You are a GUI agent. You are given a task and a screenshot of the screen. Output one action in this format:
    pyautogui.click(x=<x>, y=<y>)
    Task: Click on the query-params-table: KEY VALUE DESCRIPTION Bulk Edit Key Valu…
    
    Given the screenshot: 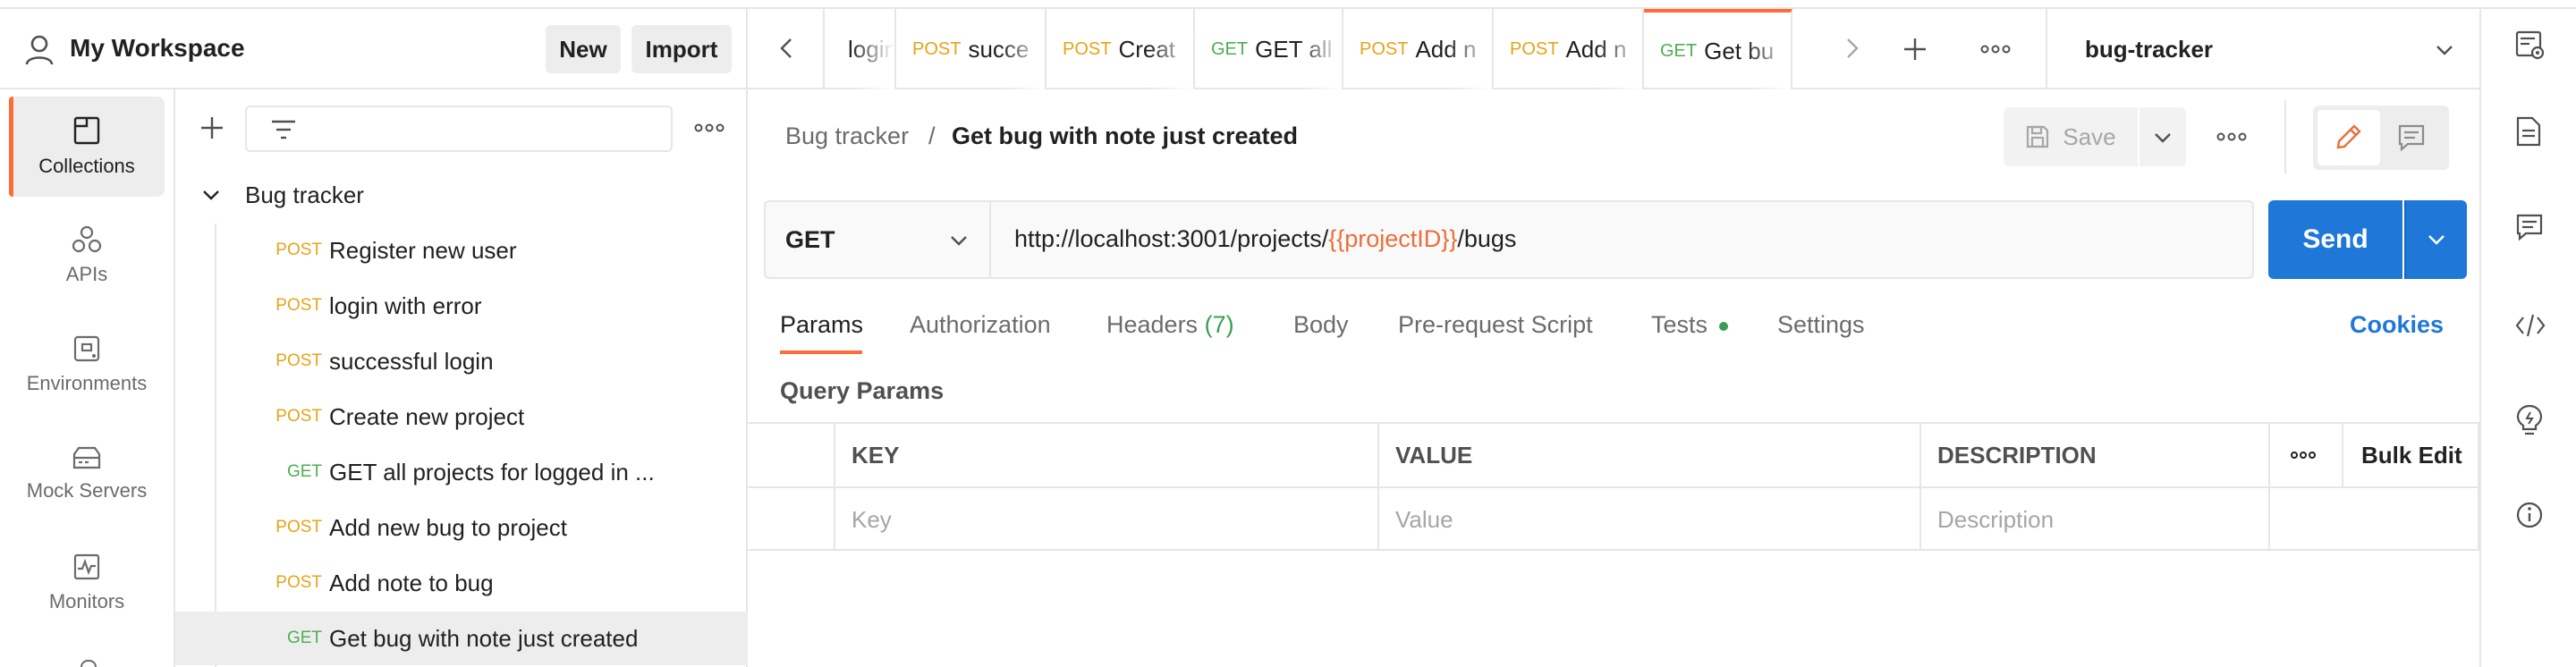 What is the action you would take?
    pyautogui.click(x=1613, y=486)
    